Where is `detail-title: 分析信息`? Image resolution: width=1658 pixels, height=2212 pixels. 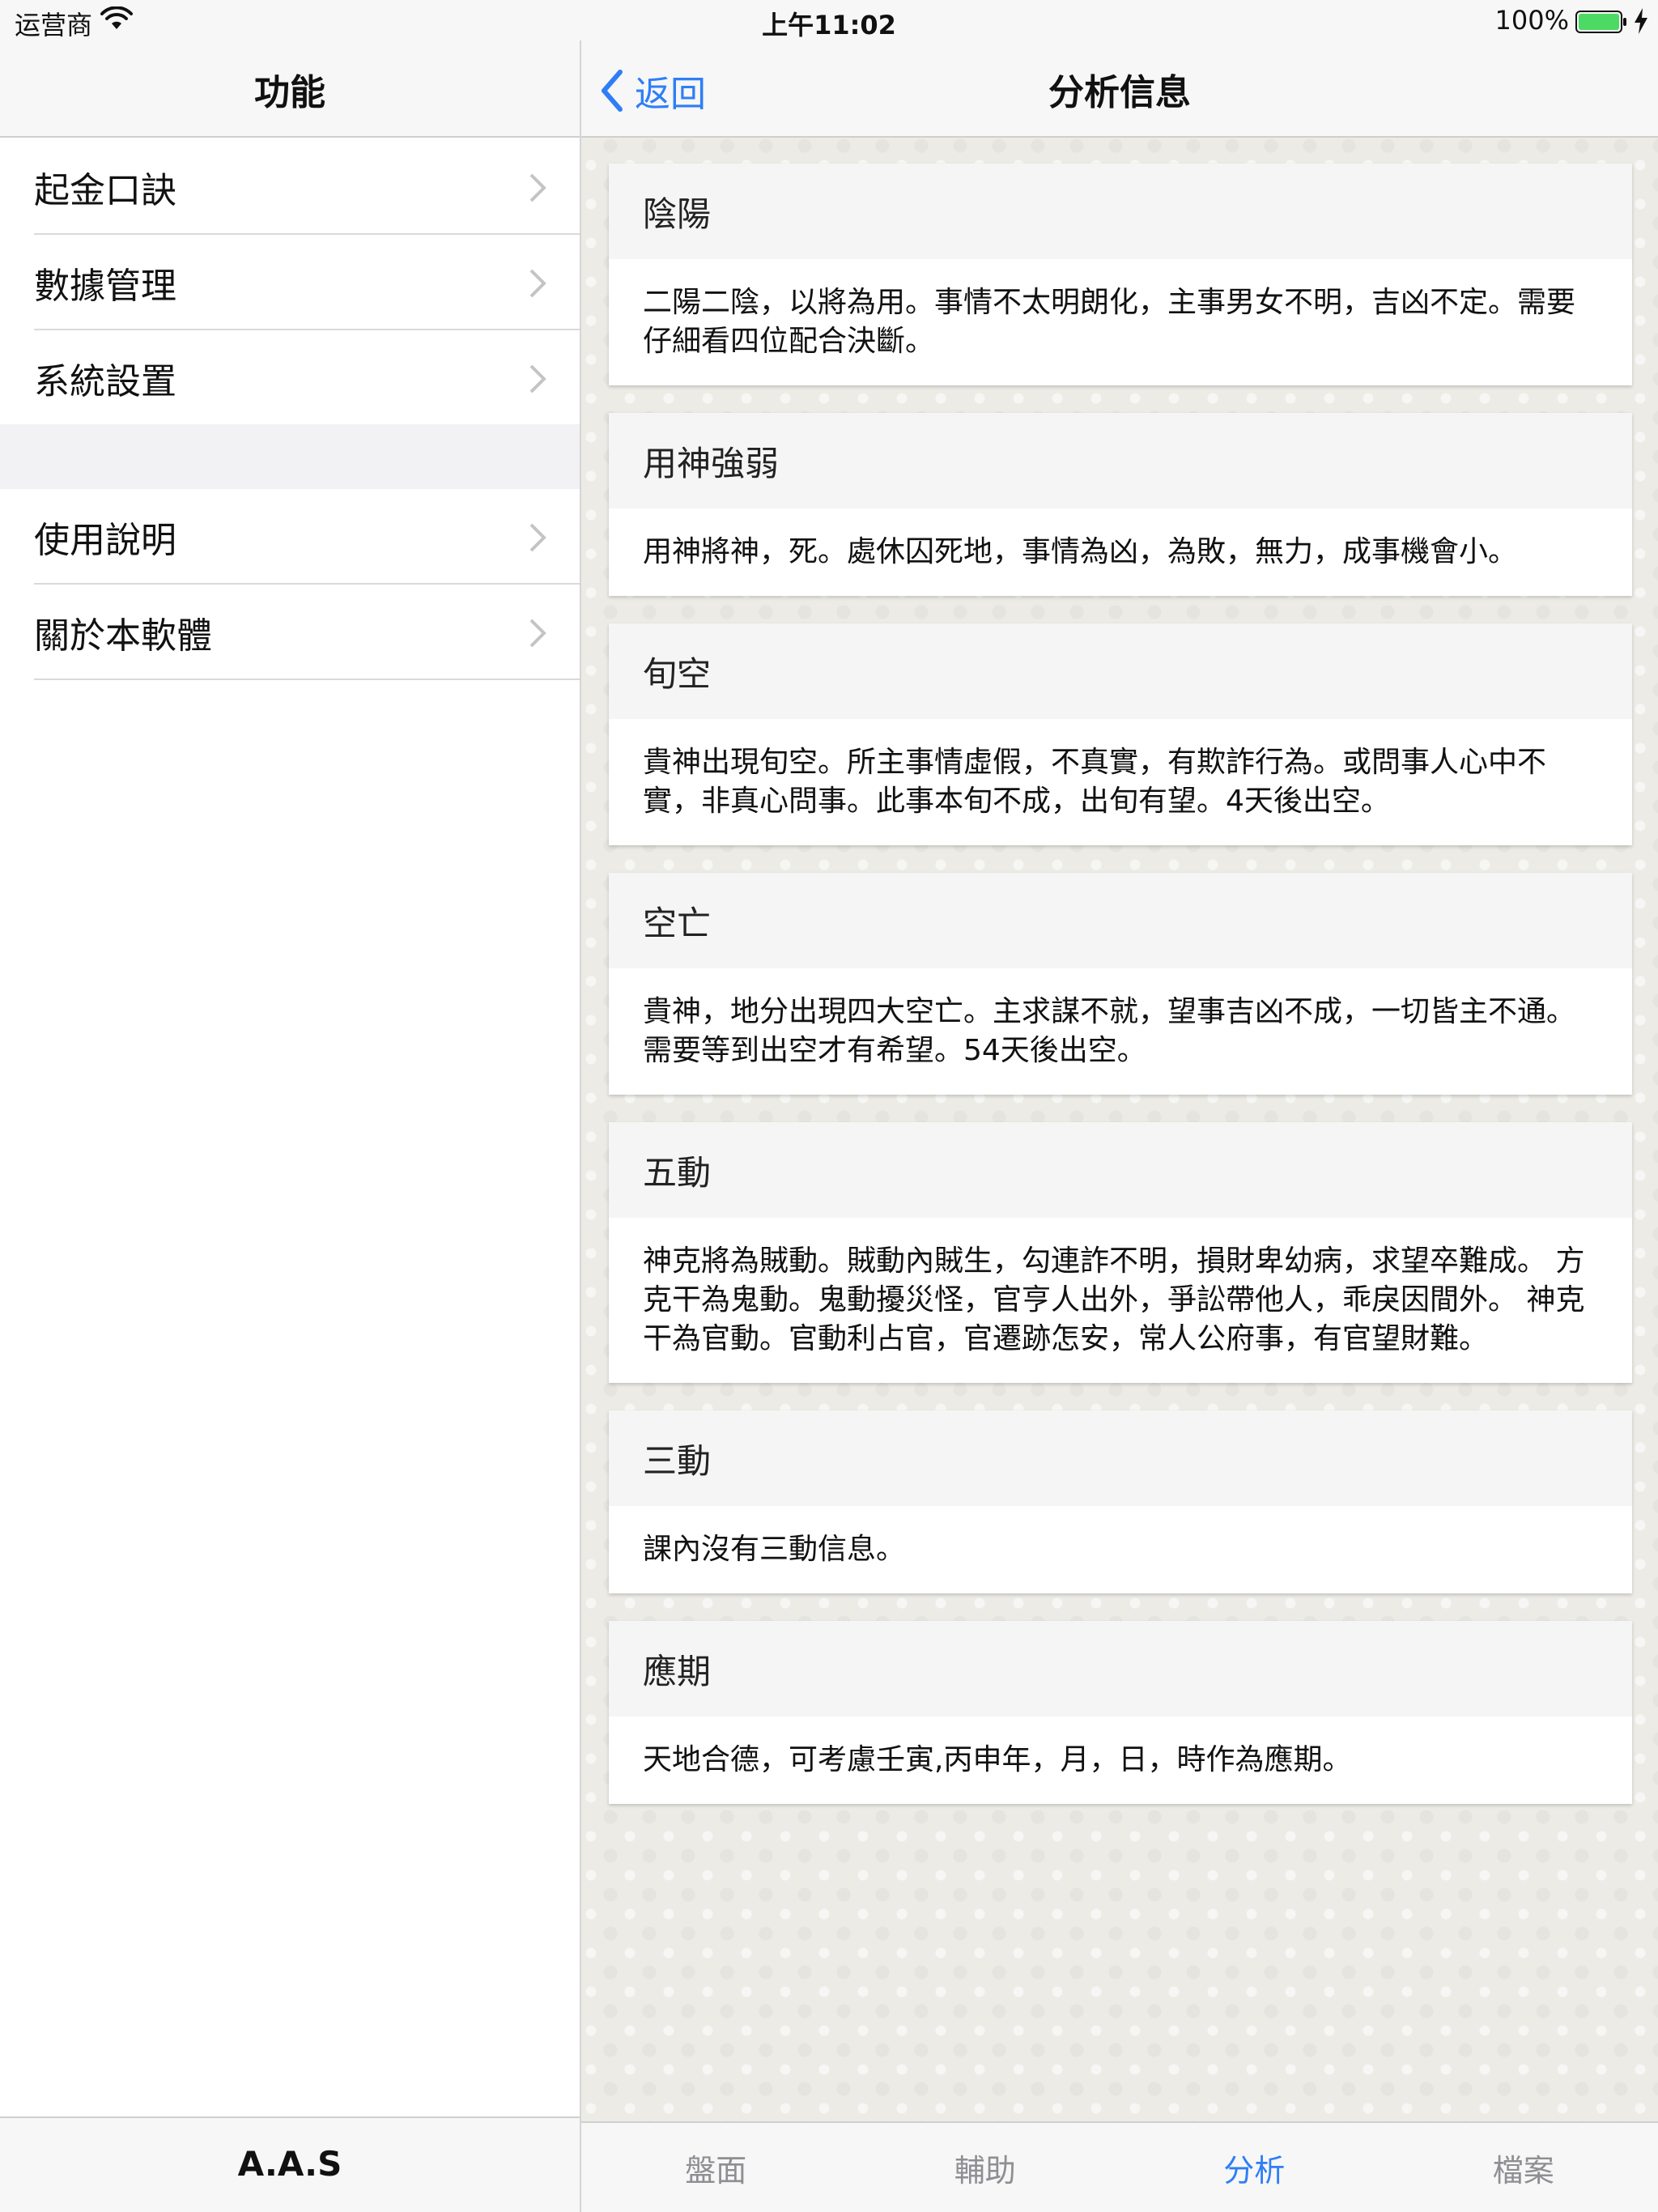 detail-title: 分析信息 is located at coordinates (1119, 93).